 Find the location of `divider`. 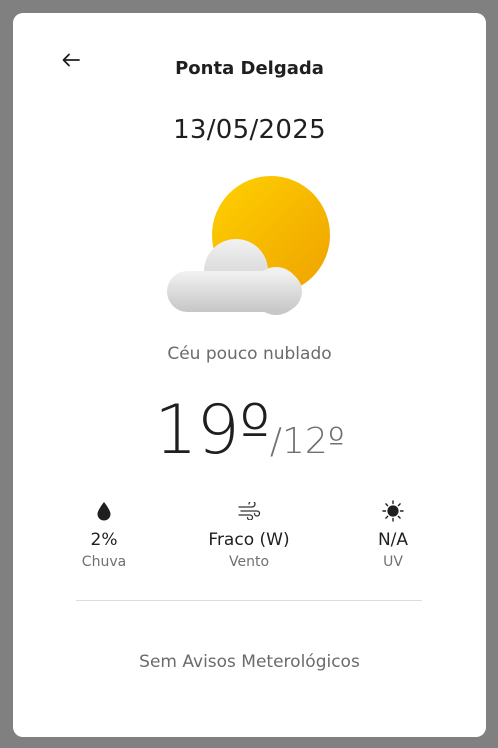

divider is located at coordinates (249, 600).